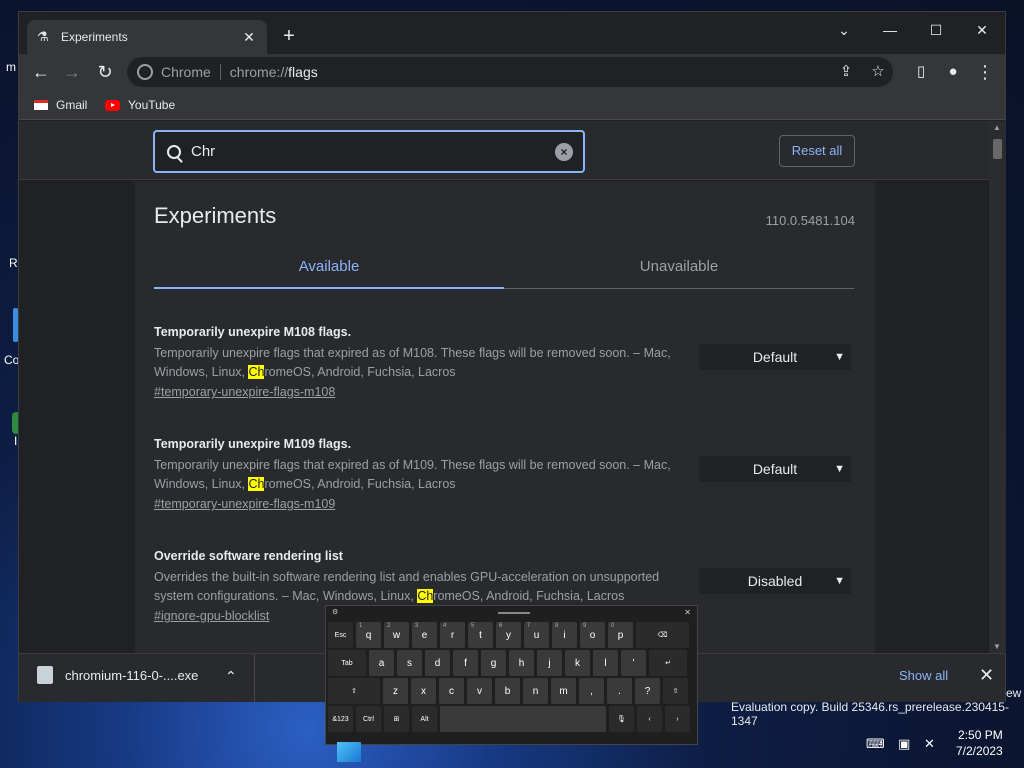 The image size is (1024, 768). What do you see at coordinates (649, 719) in the screenshot?
I see `keyboard-key: ‹` at bounding box center [649, 719].